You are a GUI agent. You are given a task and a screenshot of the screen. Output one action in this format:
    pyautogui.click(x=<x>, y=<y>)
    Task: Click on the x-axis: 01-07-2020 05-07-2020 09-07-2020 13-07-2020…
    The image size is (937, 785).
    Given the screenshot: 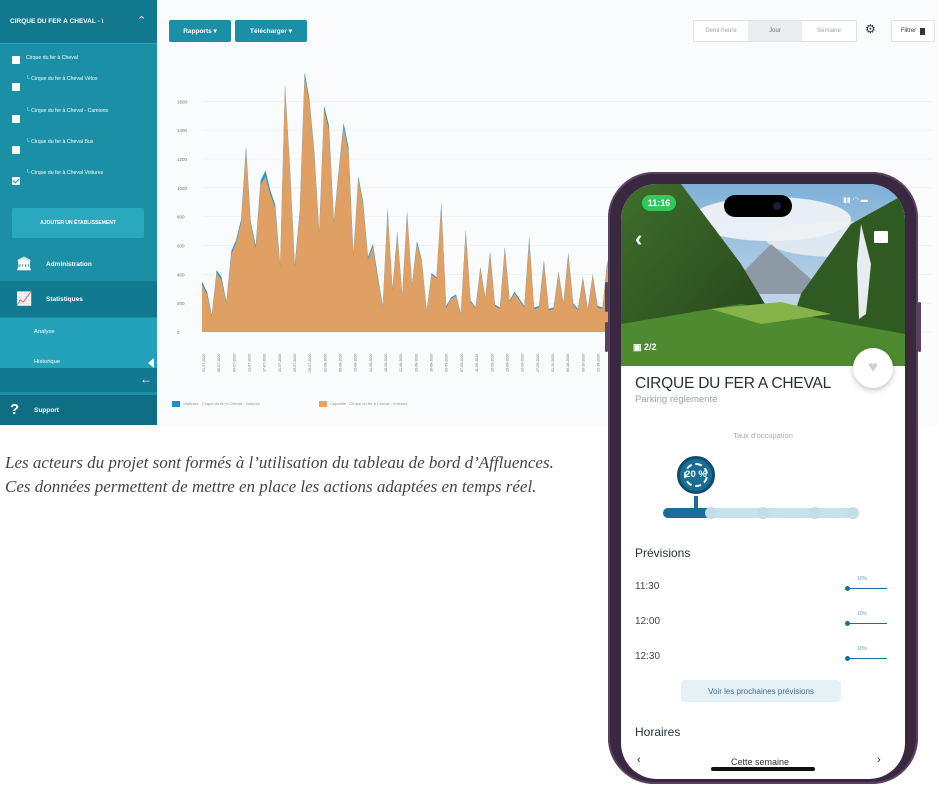 What is the action you would take?
    pyautogui.click(x=416, y=363)
    